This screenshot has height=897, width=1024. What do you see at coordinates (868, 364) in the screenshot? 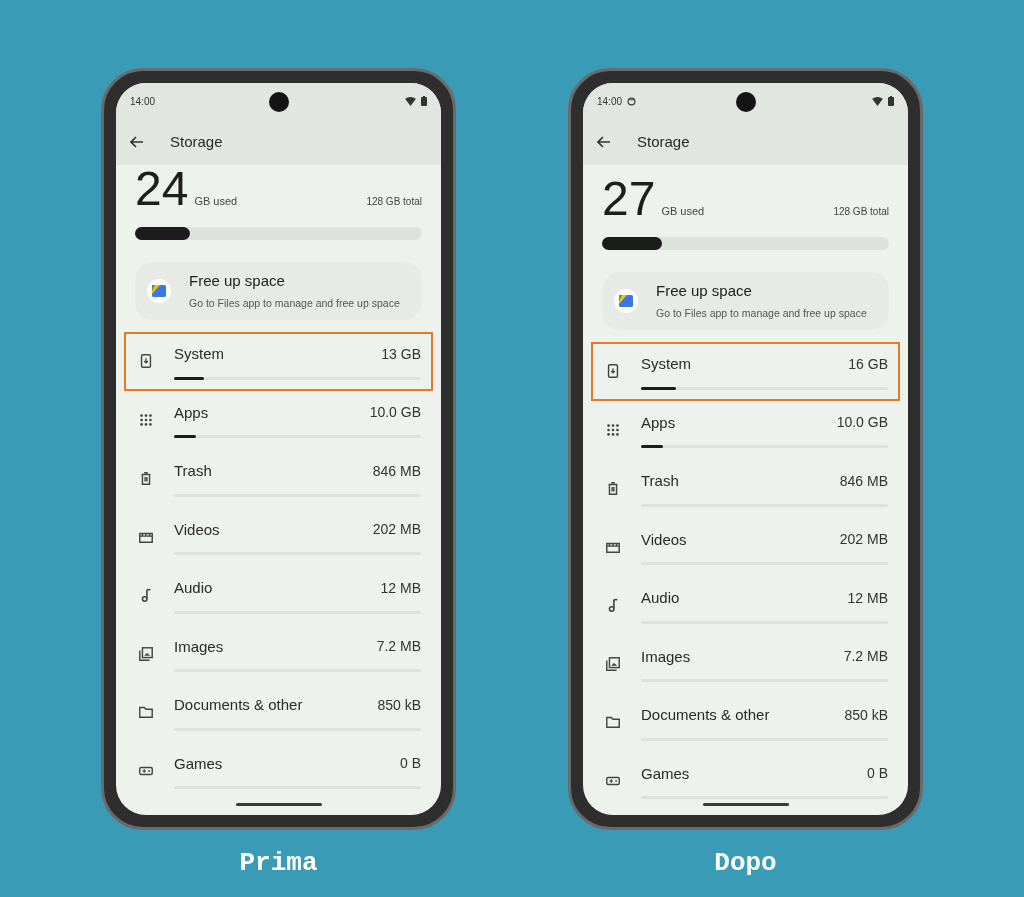
I see `category-size: 16 GB` at bounding box center [868, 364].